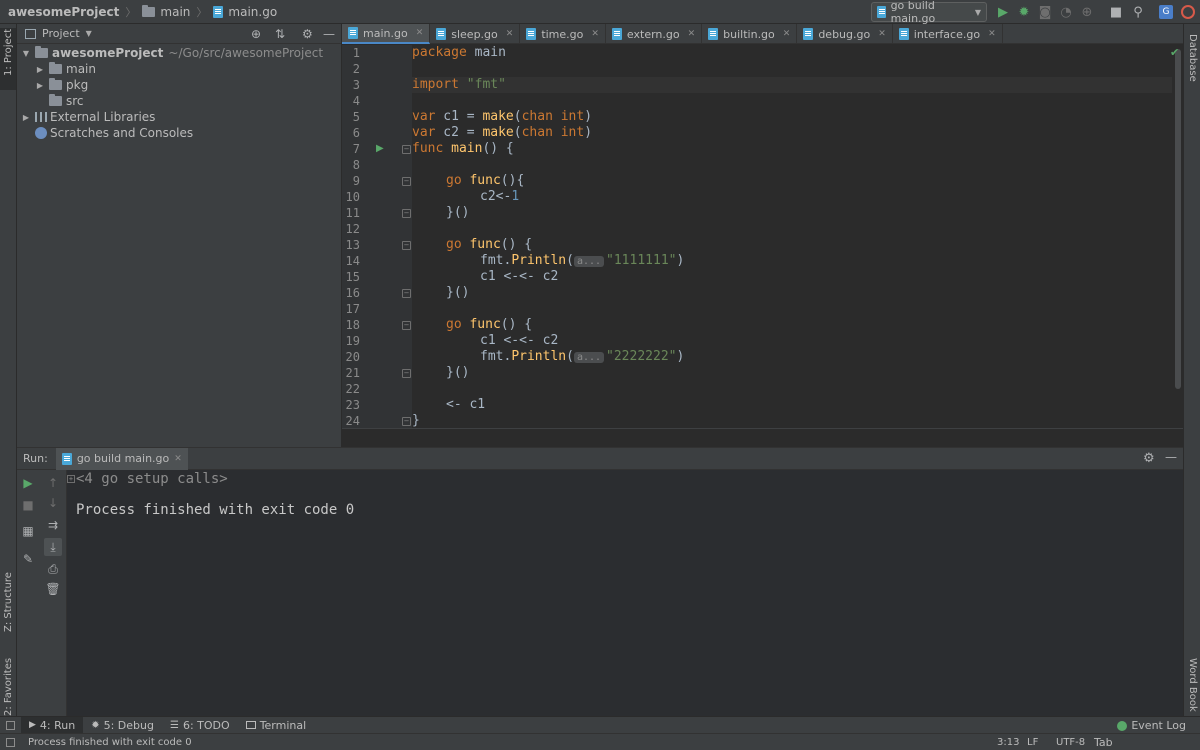 The width and height of the screenshot is (1200, 750). Describe the element at coordinates (654, 34) in the screenshot. I see `tab-extern-go: extern.go ✕` at that location.